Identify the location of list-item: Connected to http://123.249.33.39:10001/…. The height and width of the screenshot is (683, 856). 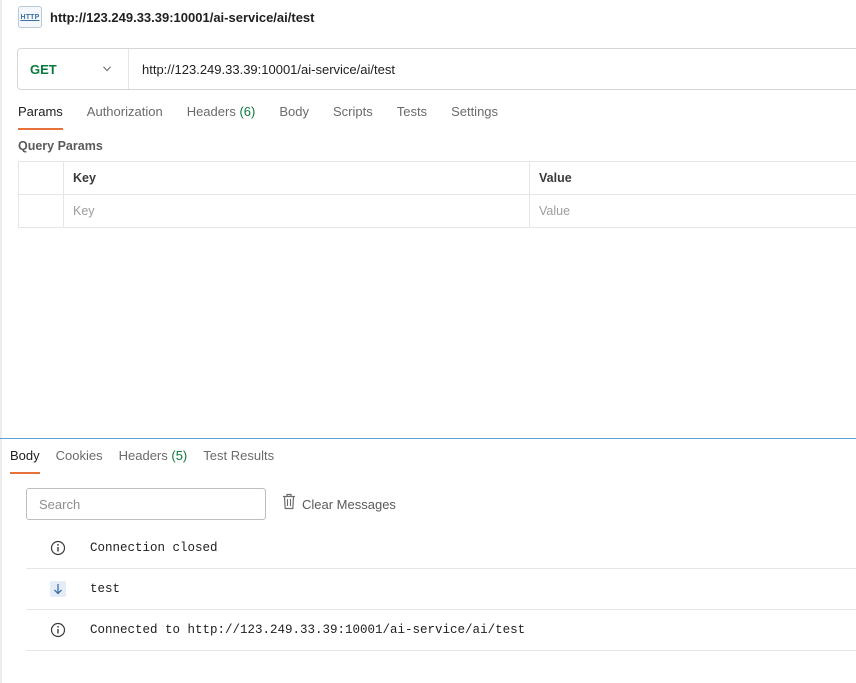
(441, 630).